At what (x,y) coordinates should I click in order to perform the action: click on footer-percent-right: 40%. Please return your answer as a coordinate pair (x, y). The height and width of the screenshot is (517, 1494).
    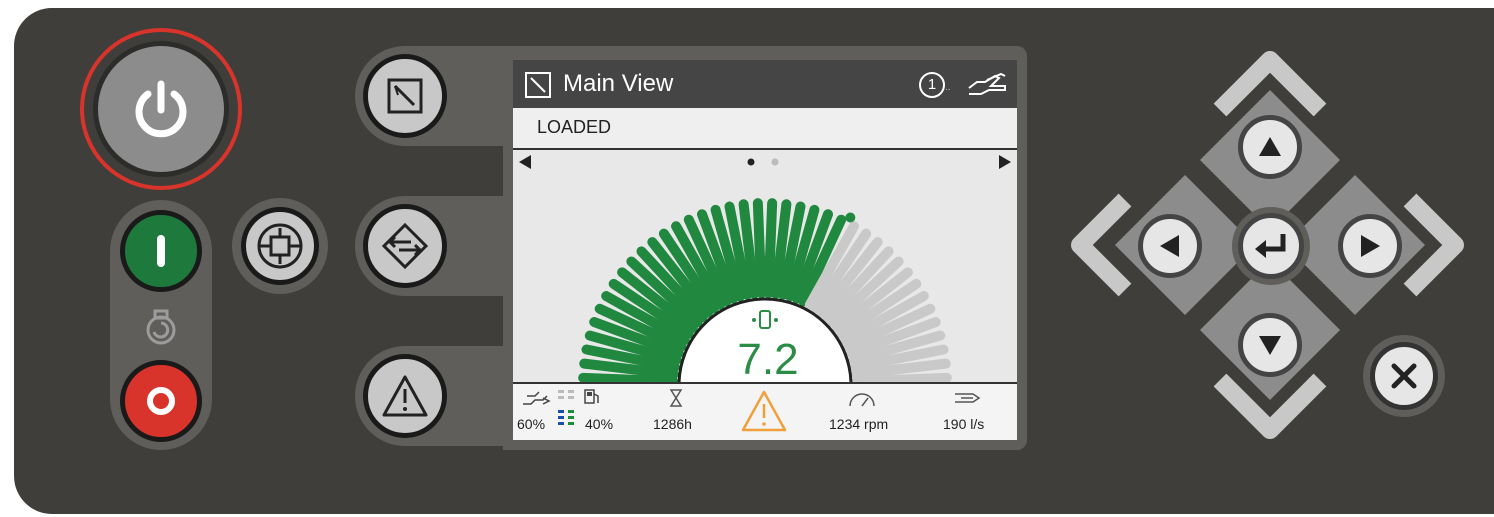
    Looking at the image, I should click on (599, 424).